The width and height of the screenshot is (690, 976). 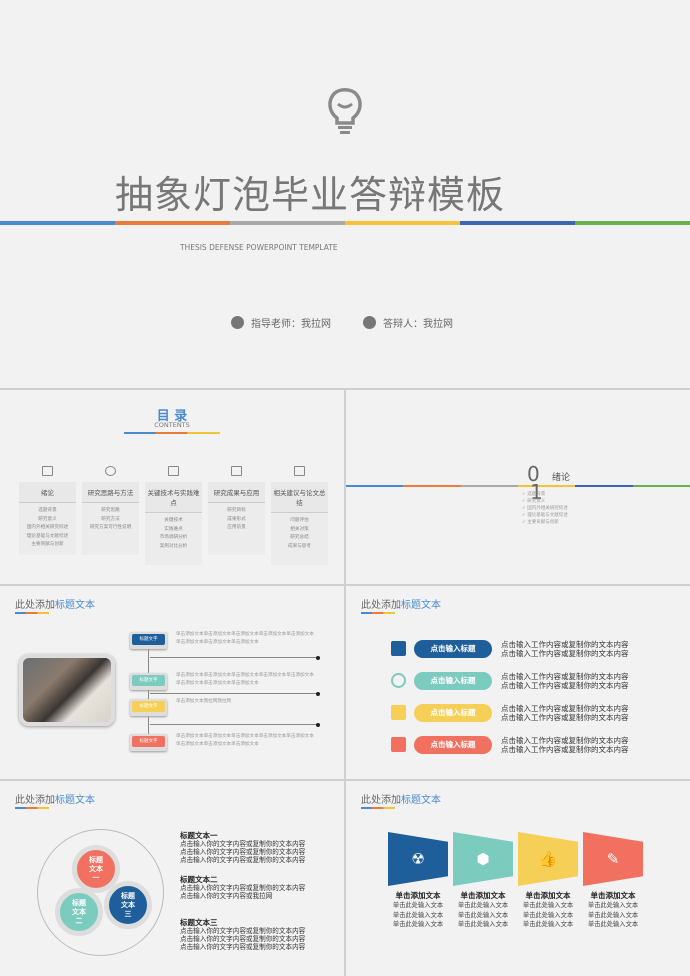 I want to click on book-icon, so click(x=47, y=471).